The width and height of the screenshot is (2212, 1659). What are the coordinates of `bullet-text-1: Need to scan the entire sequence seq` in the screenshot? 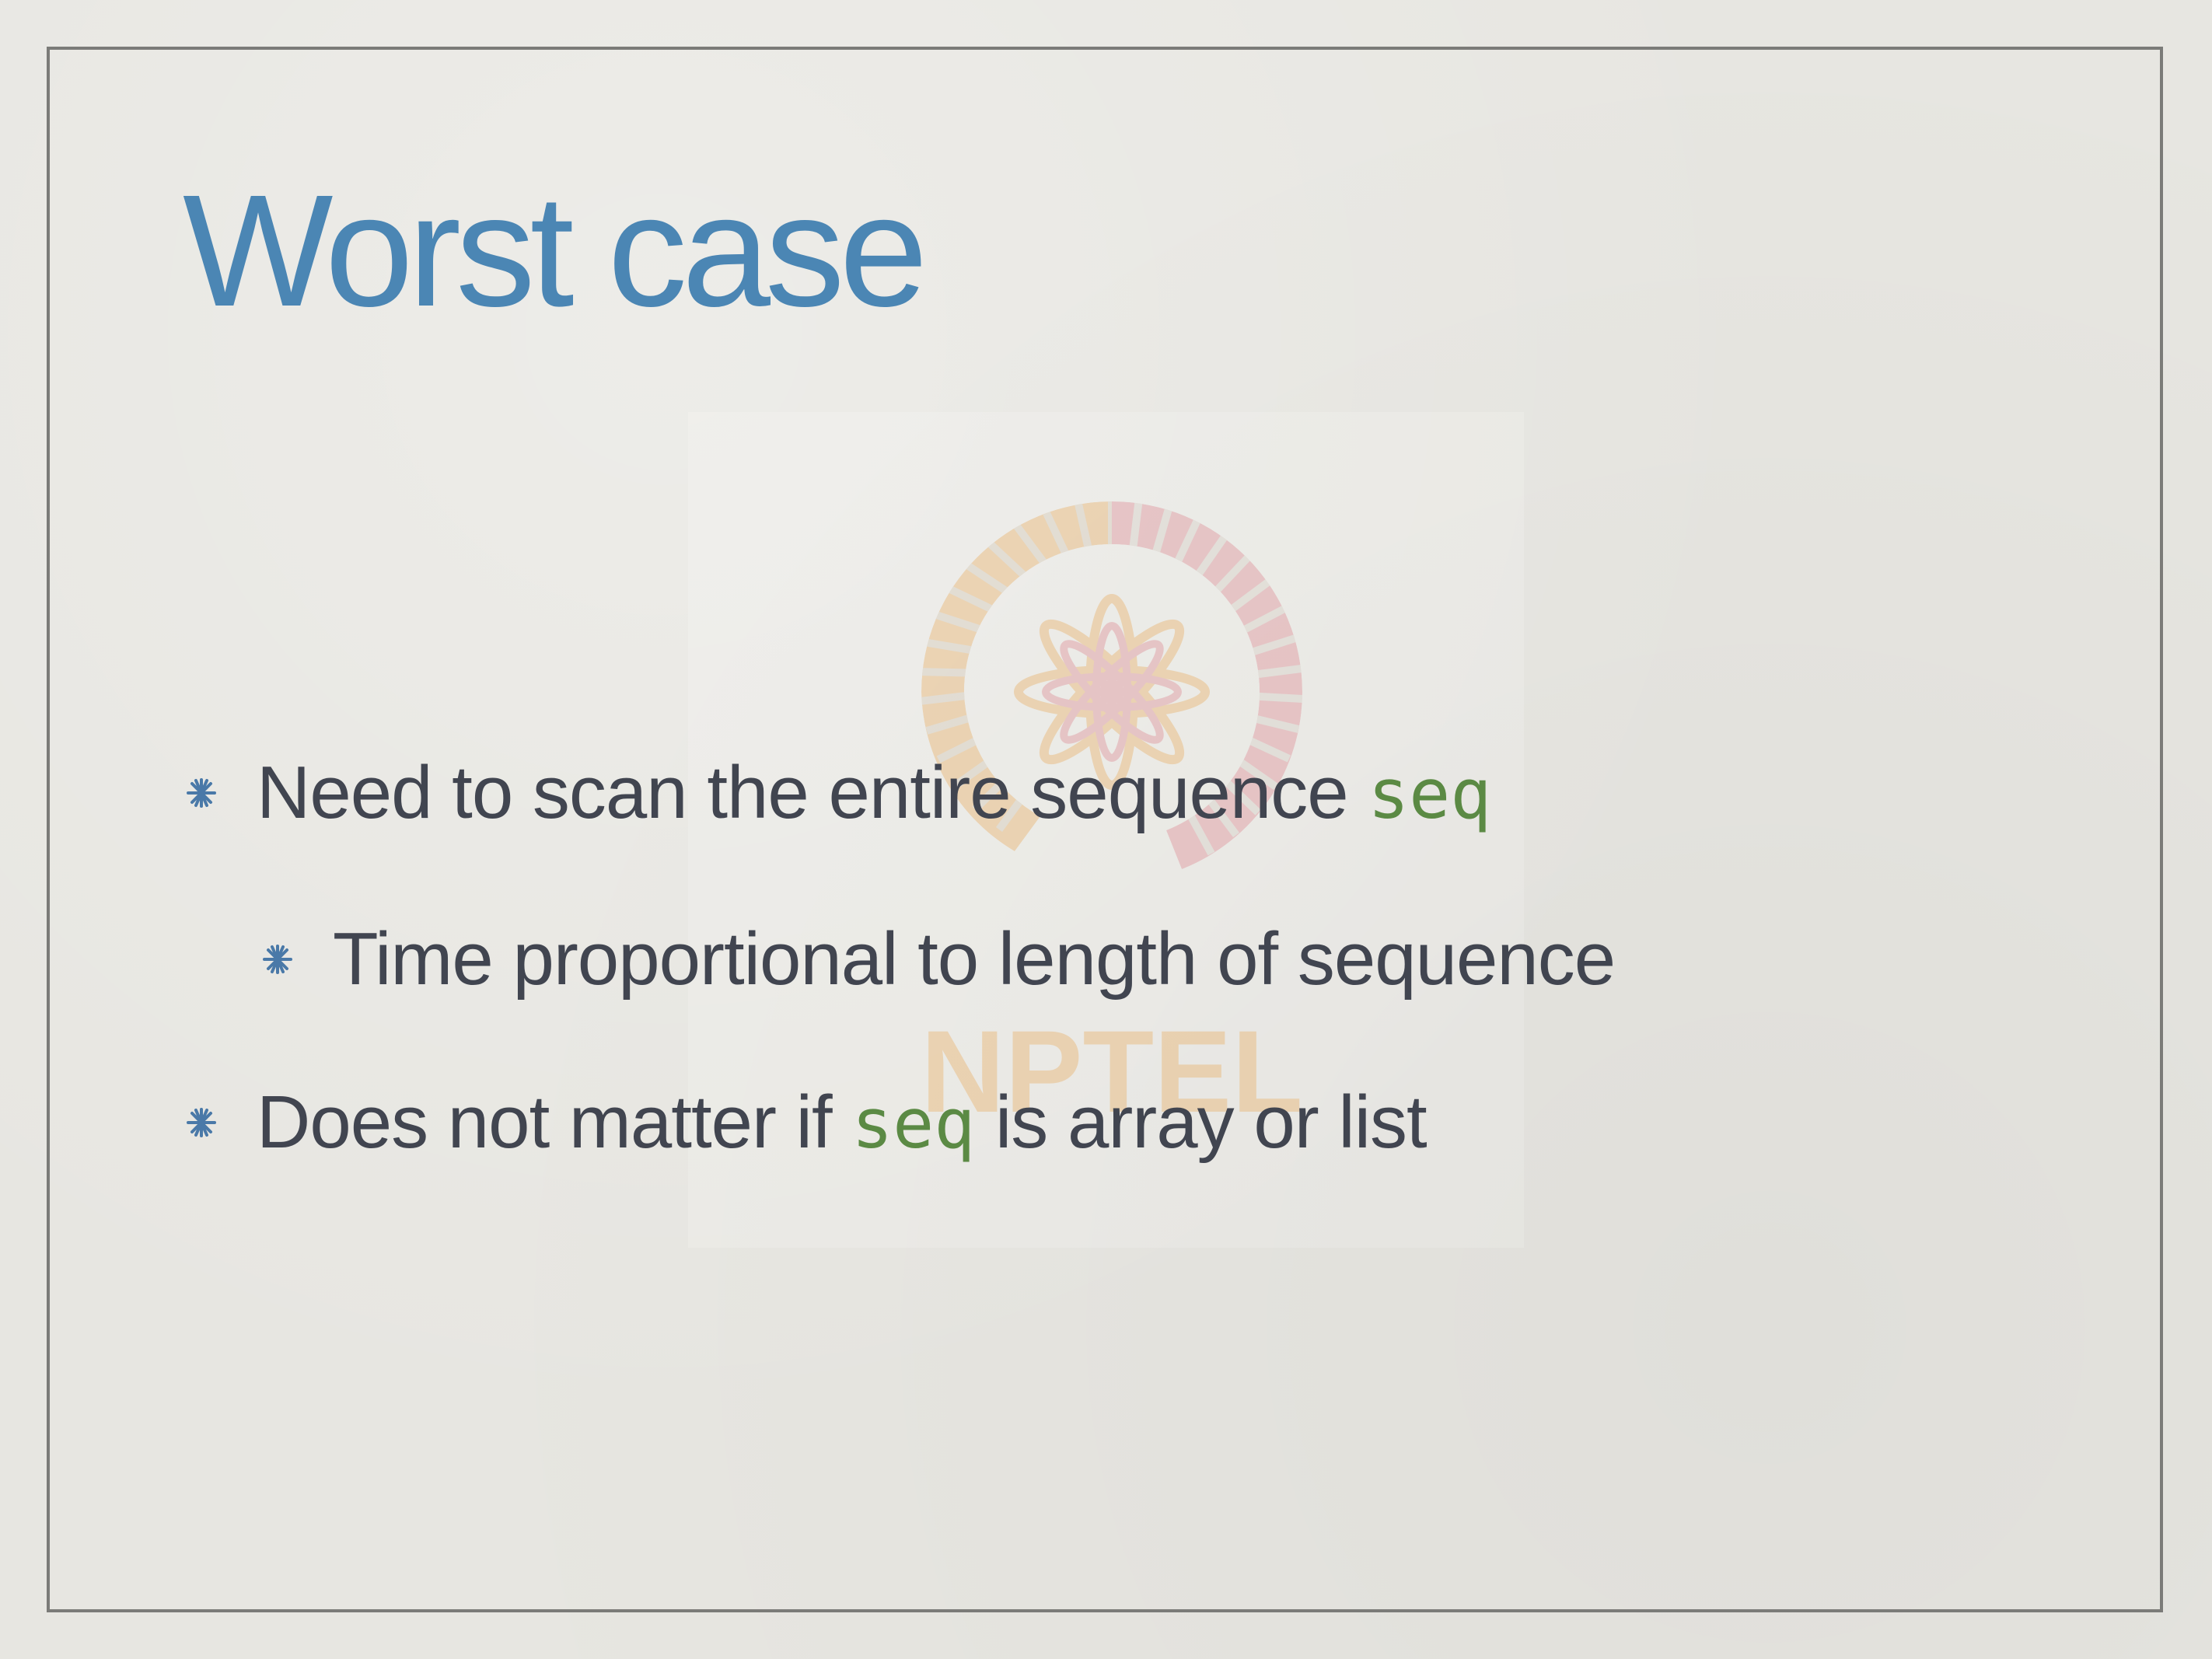 It's located at (874, 793).